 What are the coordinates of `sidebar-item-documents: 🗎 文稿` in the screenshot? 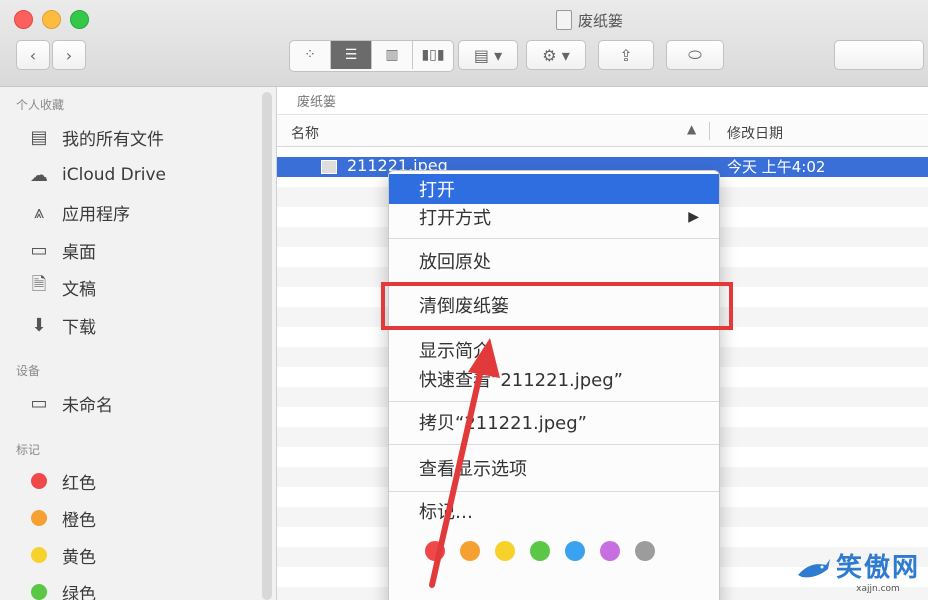 It's located at (62, 287).